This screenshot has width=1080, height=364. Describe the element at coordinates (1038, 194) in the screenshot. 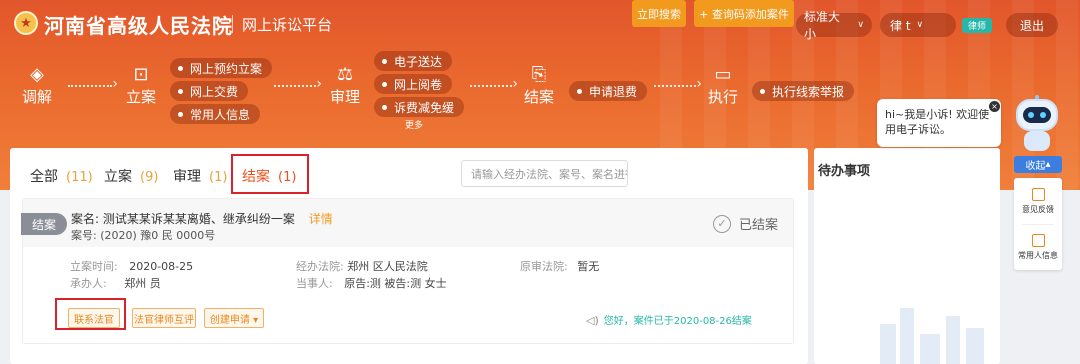

I see `feedback-icon` at that location.